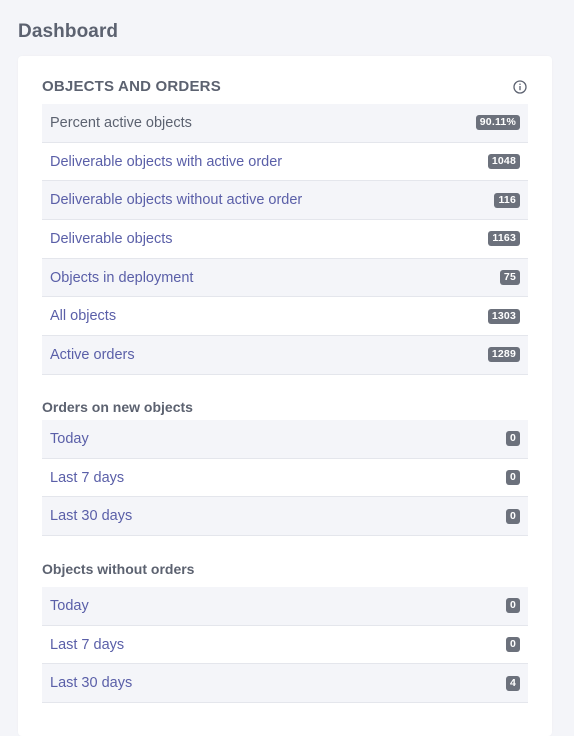  I want to click on list-item-link: All objects, so click(83, 316).